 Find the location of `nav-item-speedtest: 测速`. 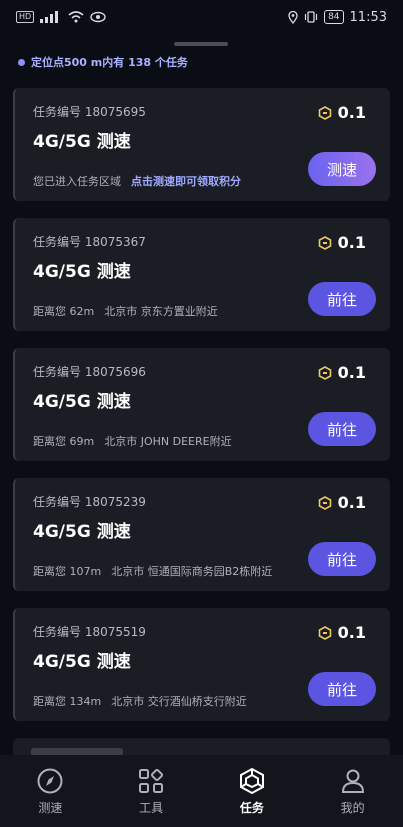

nav-item-speedtest: 测速 is located at coordinates (50, 791).